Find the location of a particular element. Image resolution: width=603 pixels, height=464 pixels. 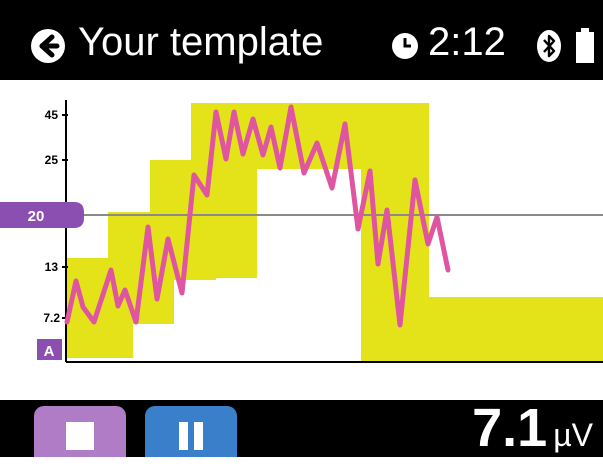

threshold-label: 20 is located at coordinates (36, 216).